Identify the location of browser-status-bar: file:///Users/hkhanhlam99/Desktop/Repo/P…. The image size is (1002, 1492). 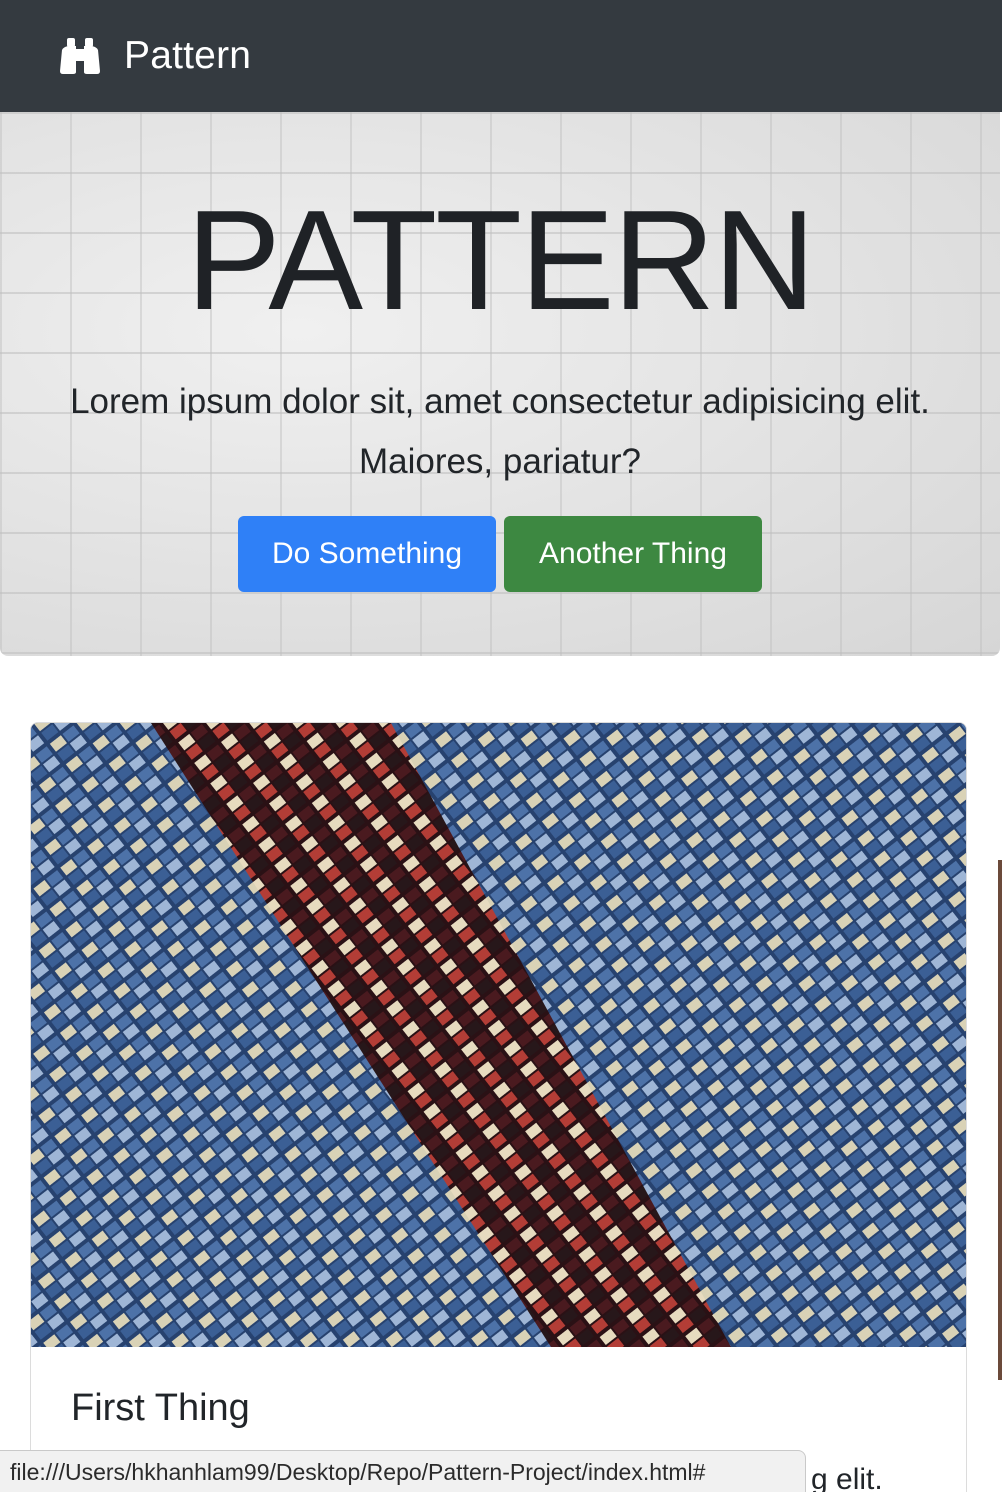
(403, 1471).